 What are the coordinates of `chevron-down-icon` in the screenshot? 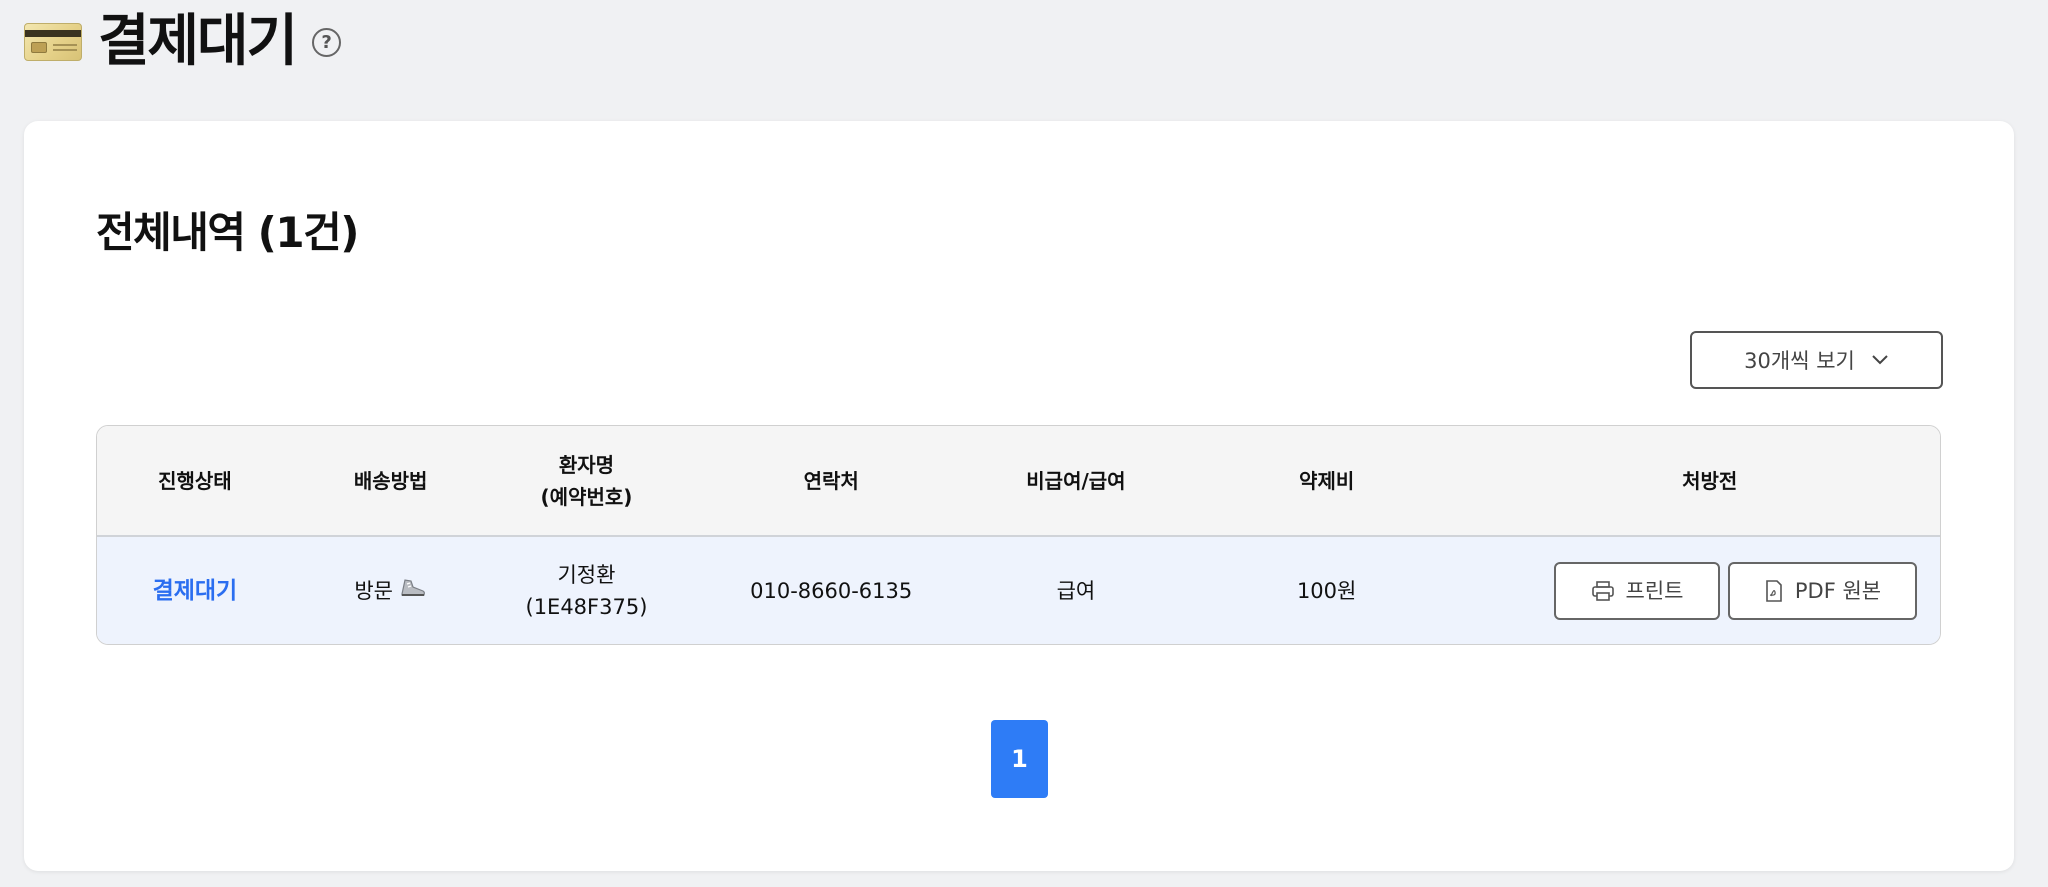 It's located at (1880, 360).